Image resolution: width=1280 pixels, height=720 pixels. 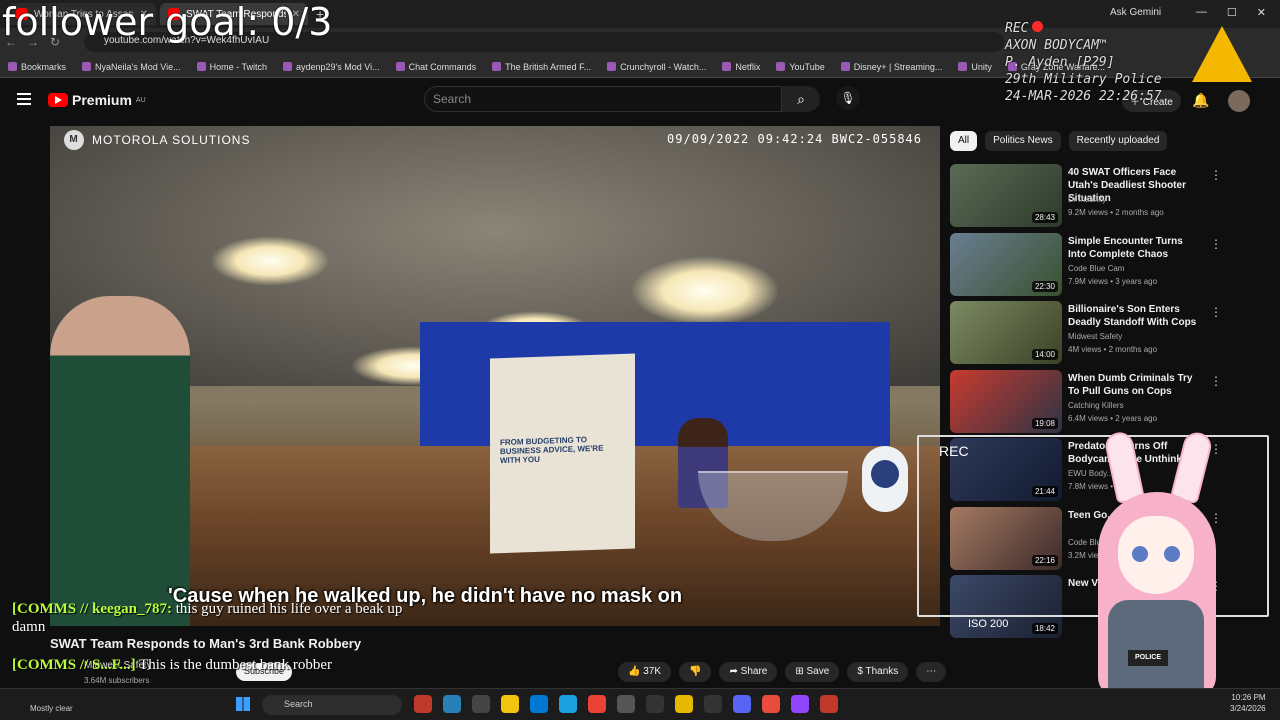 I want to click on video-thumbnail: 19:08, so click(x=1006, y=401).